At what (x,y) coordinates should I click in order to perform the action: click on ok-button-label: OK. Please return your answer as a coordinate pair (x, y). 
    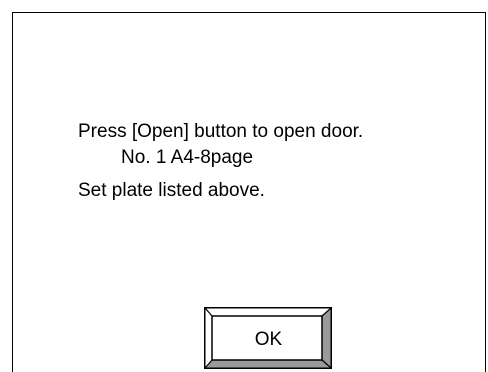
    Looking at the image, I should click on (268, 339).